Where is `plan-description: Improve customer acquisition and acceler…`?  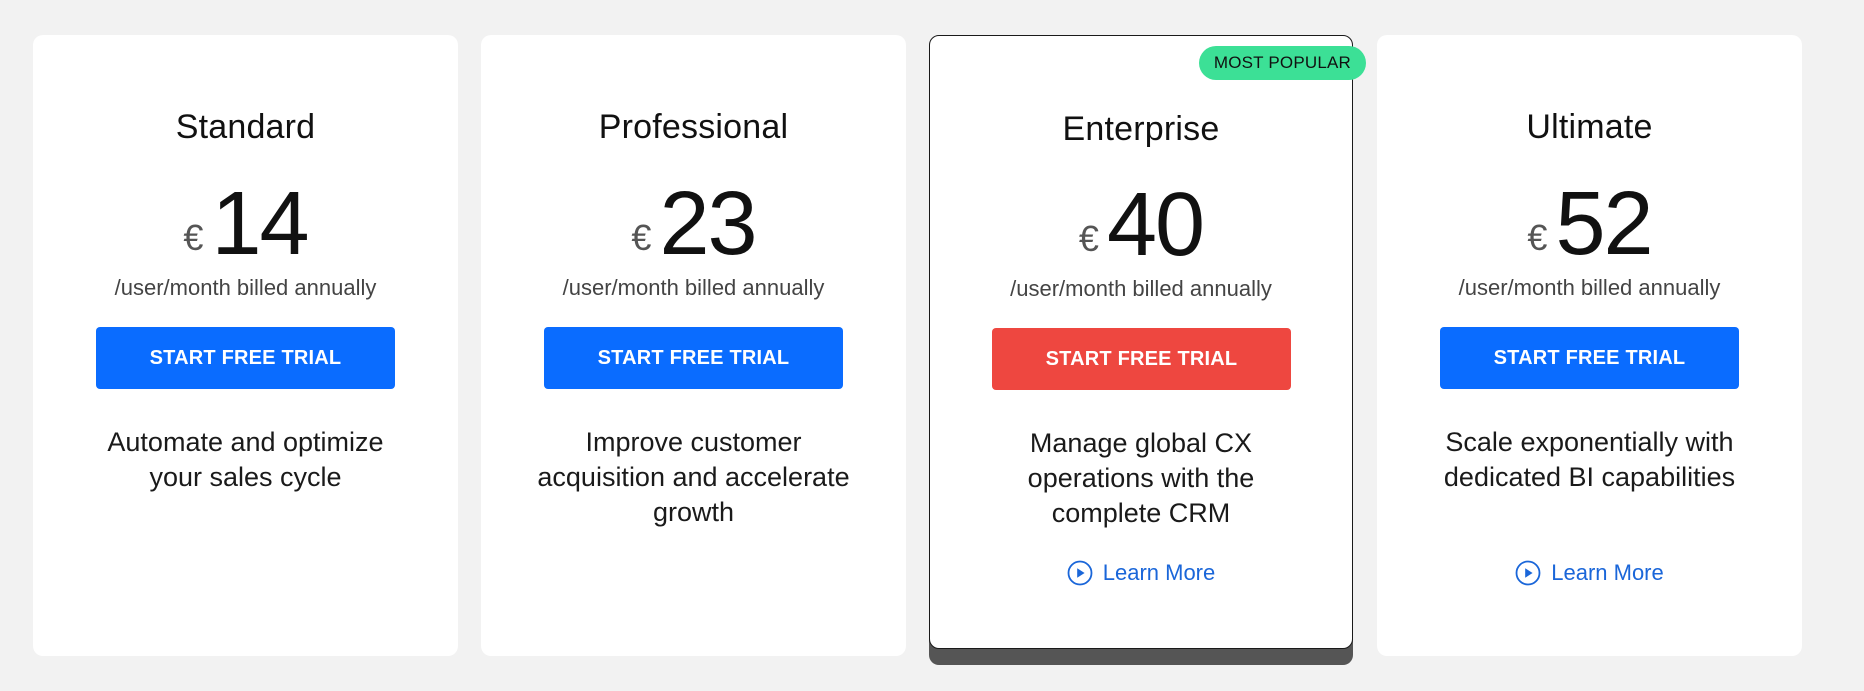
plan-description: Improve customer acquisition and acceler… is located at coordinates (693, 477).